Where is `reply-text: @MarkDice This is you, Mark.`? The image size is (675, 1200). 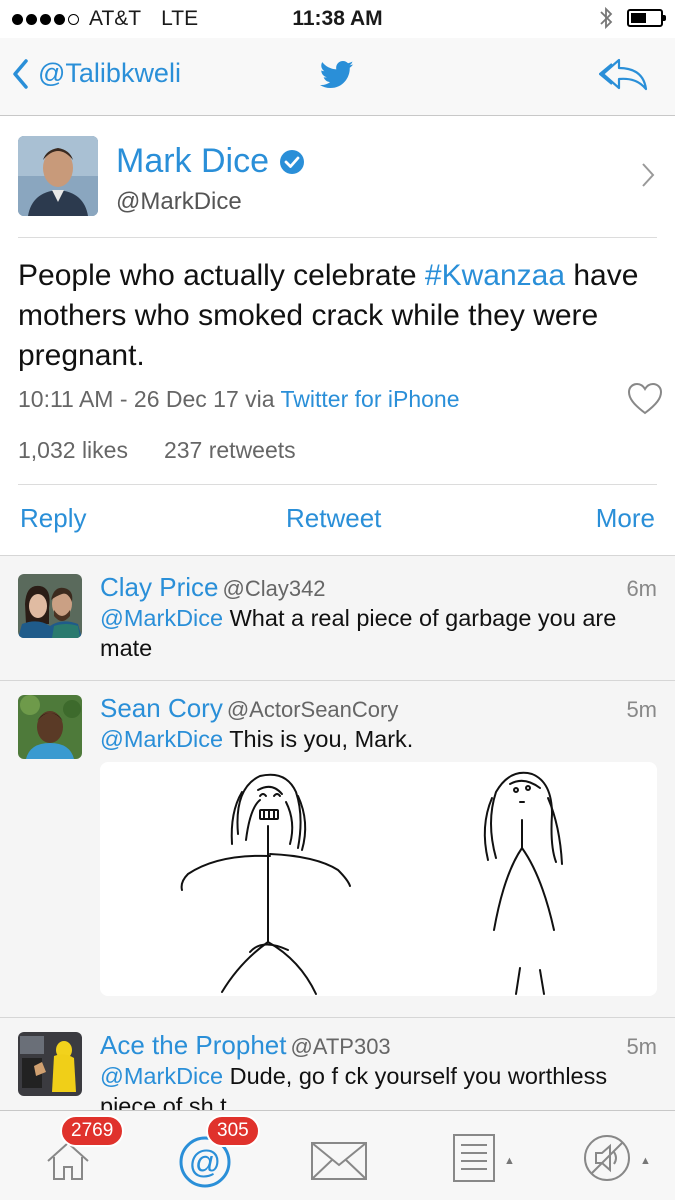 reply-text: @MarkDice This is you, Mark. is located at coordinates (380, 739).